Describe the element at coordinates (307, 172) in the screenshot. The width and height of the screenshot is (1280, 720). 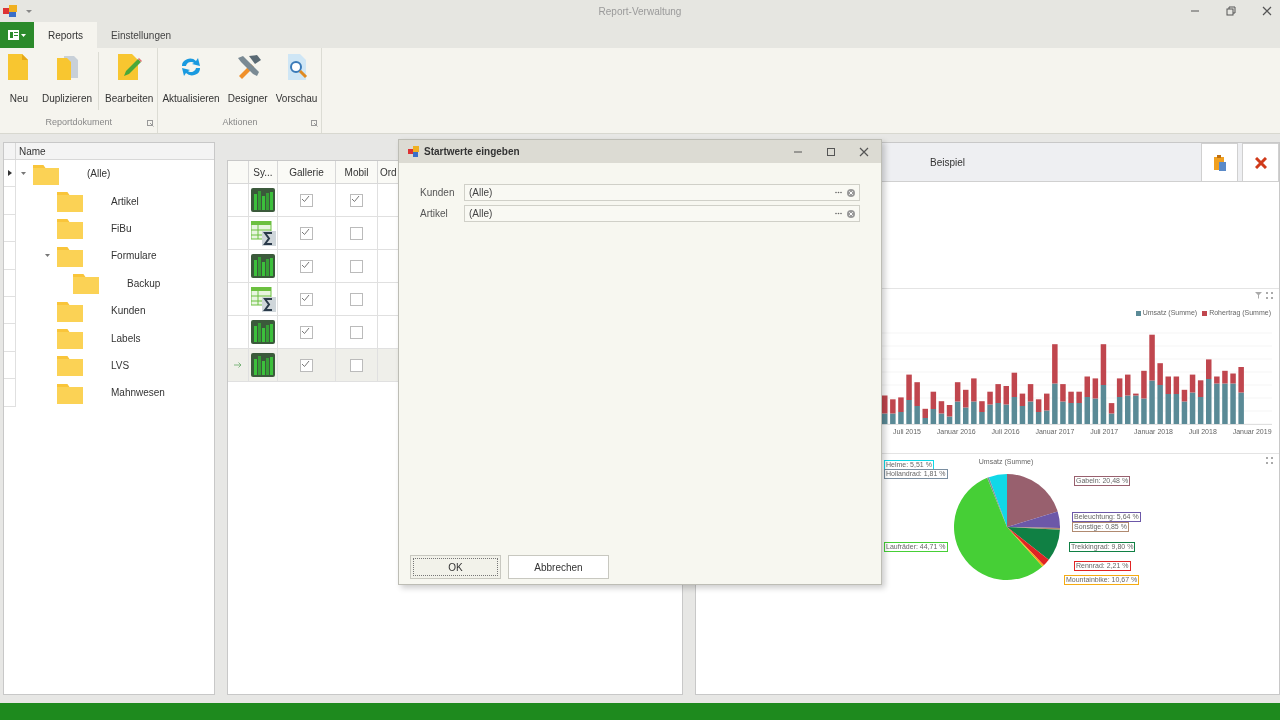
I see `column-header: Gallerie` at that location.